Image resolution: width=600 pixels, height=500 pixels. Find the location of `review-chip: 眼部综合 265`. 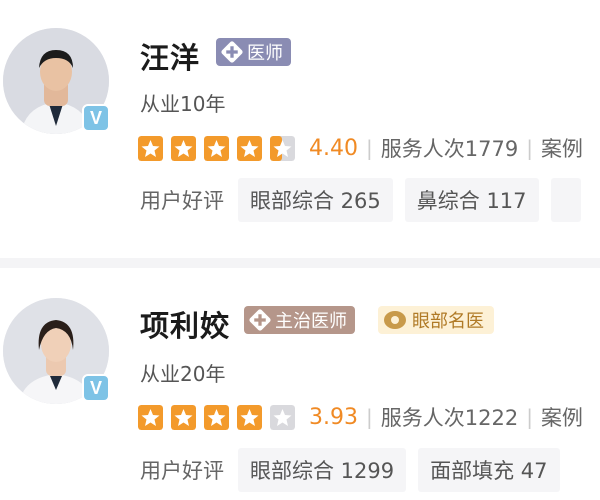

review-chip: 眼部综合 265 is located at coordinates (315, 200).